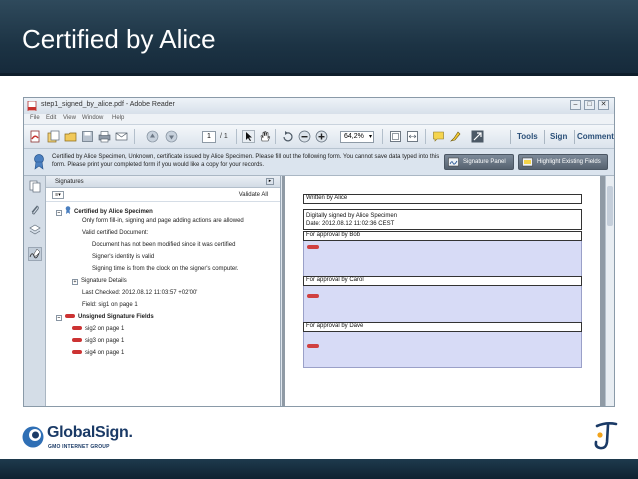 The width and height of the screenshot is (638, 479). I want to click on sig2-field, so click(442, 258).